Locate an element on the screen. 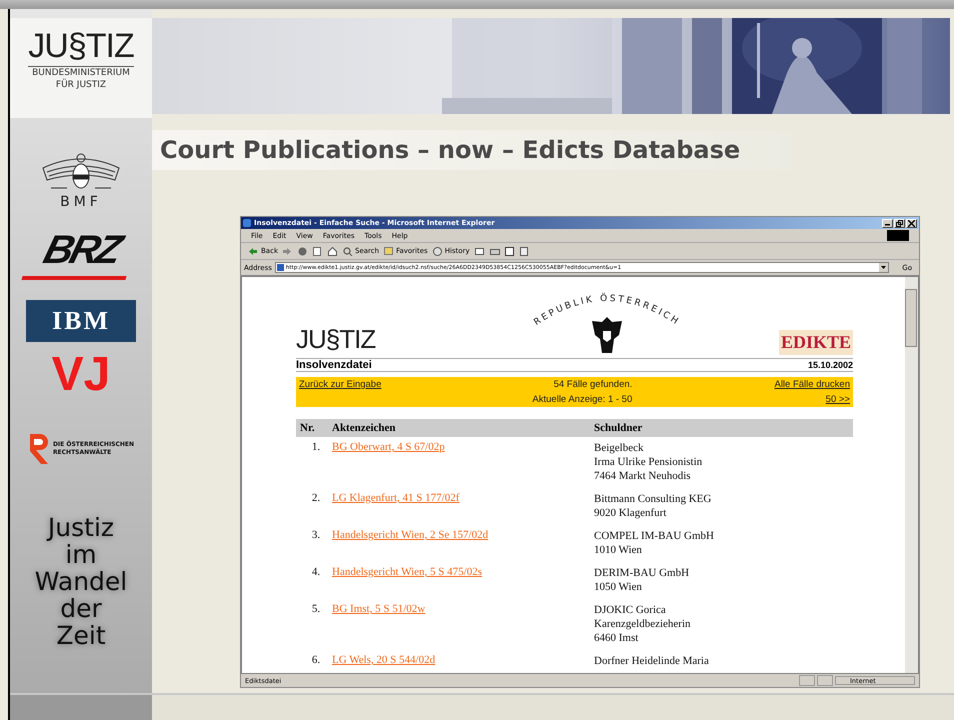  justiz-logo: JU§TIZ is located at coordinates (336, 339).